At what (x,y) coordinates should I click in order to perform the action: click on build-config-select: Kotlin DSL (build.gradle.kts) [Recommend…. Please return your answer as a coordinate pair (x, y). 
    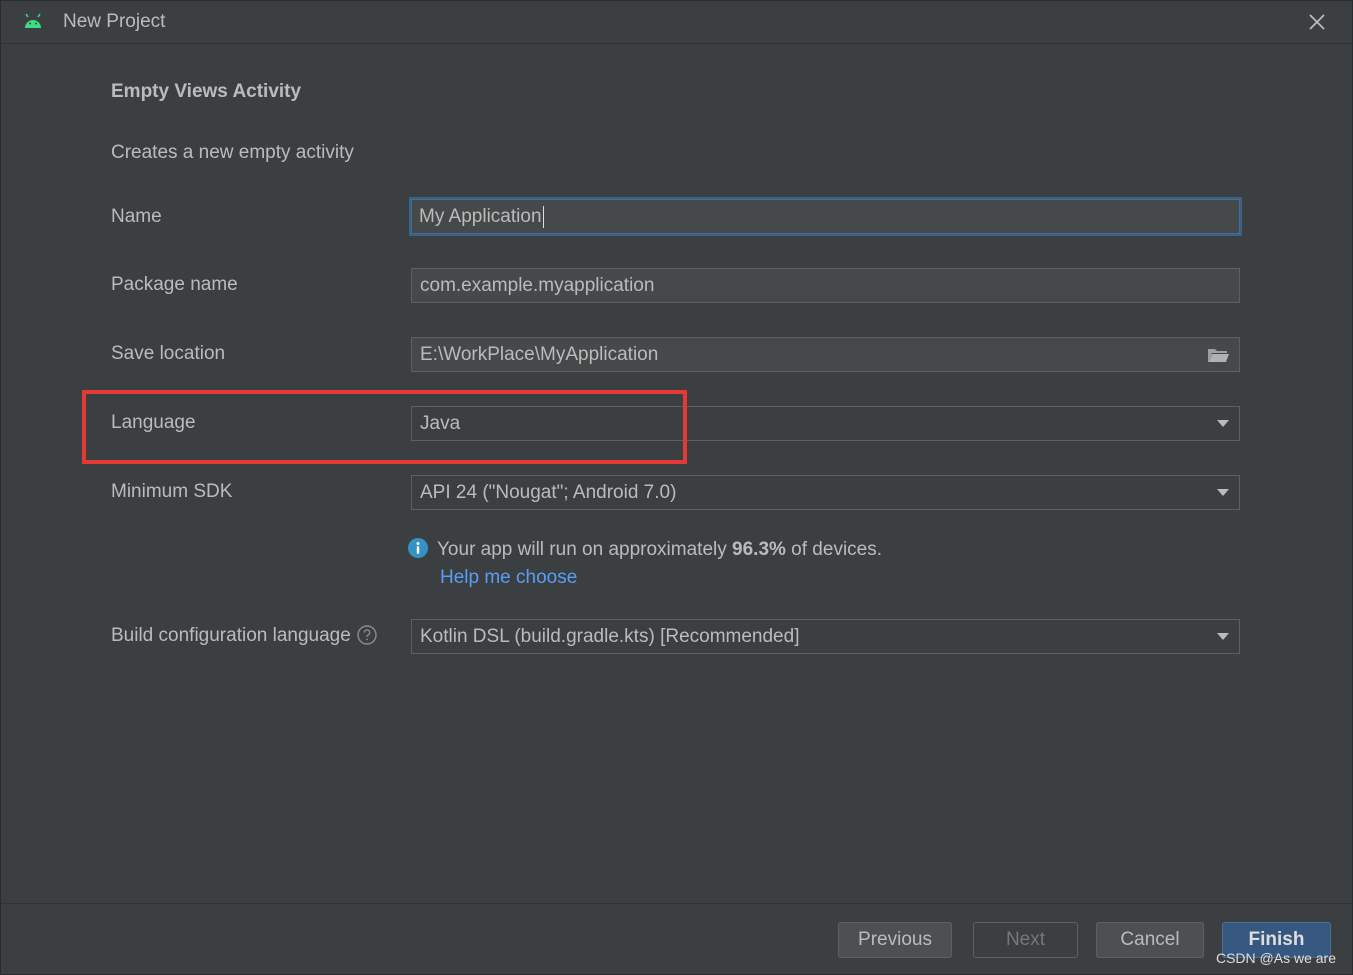
    Looking at the image, I should click on (825, 636).